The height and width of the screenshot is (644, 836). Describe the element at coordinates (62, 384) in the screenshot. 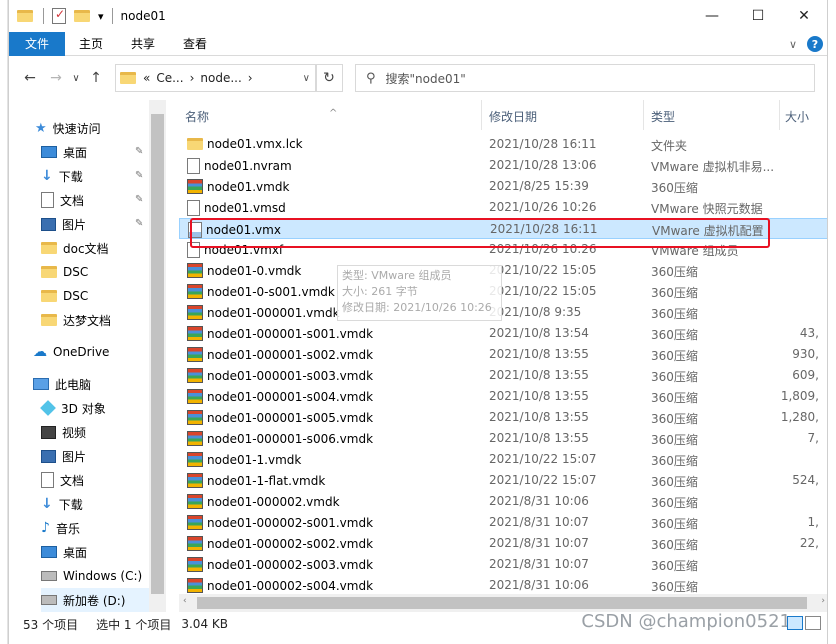

I see `nav-this-pc: 此电脑` at that location.